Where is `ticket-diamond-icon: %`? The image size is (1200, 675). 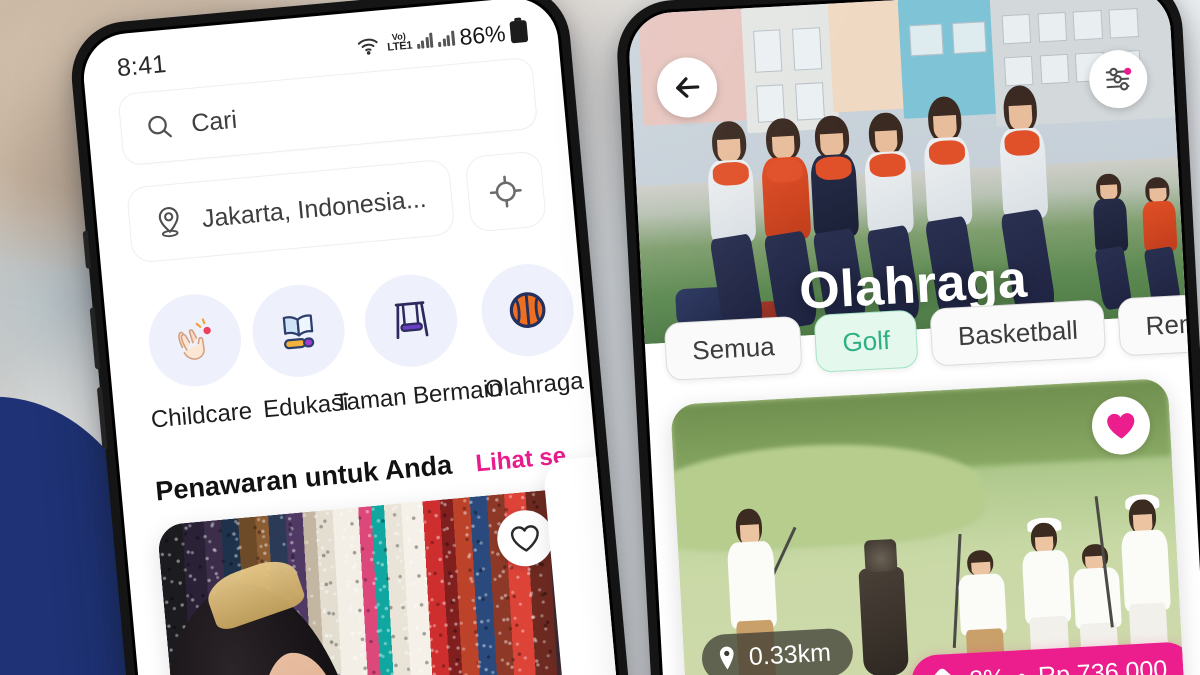 ticket-diamond-icon: % is located at coordinates (942, 671).